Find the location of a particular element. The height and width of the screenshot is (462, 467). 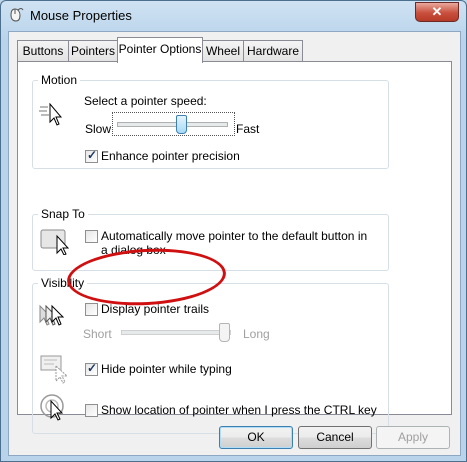

pointer-trails-slider is located at coordinates (178, 332).